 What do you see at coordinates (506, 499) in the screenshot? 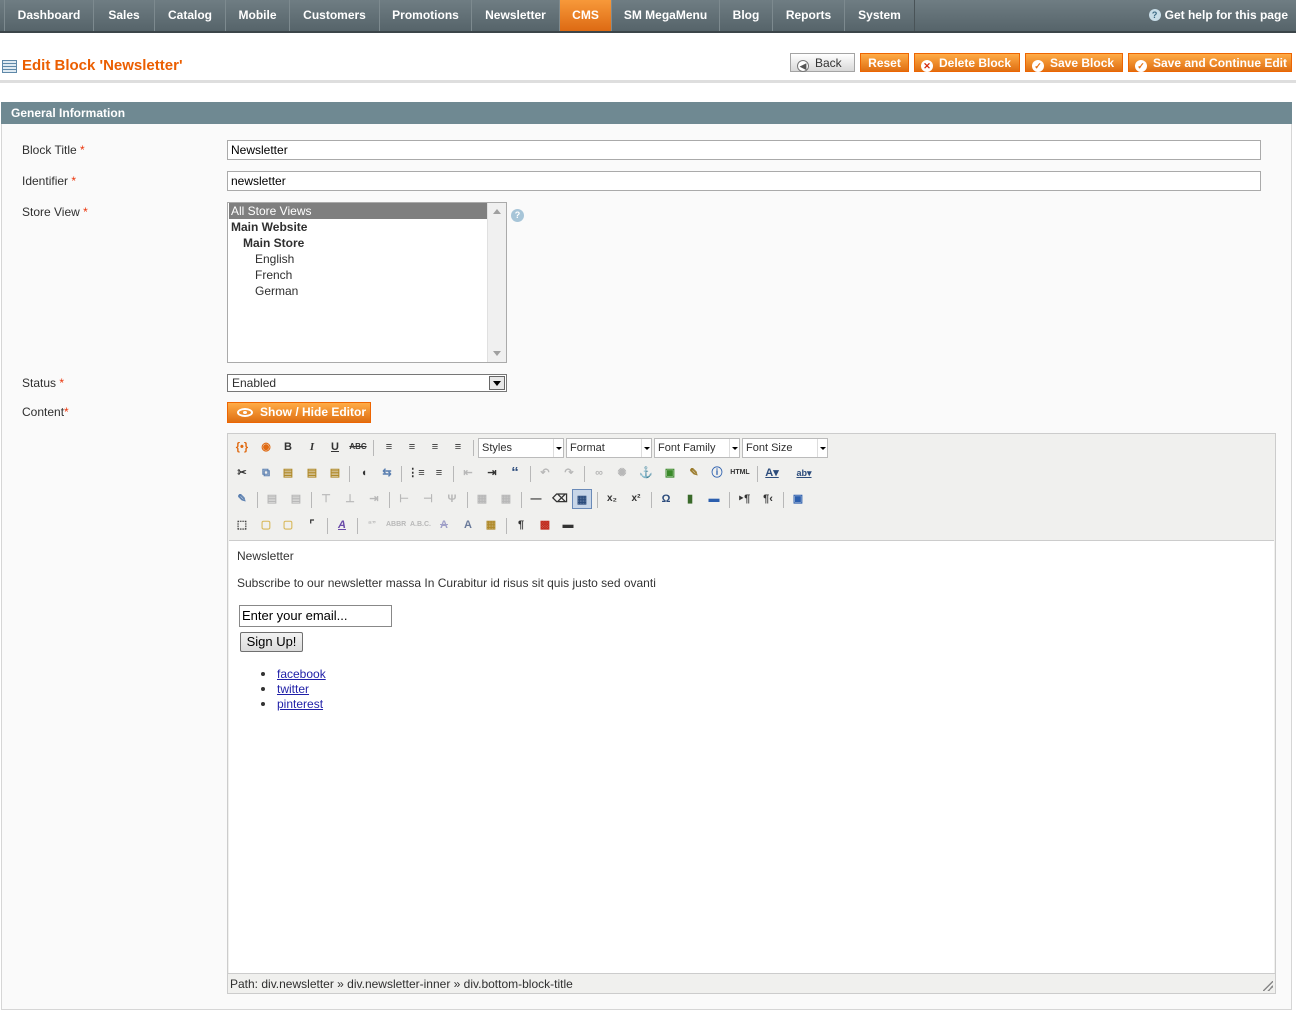
I see `merge-cells-icon: ▦` at bounding box center [506, 499].